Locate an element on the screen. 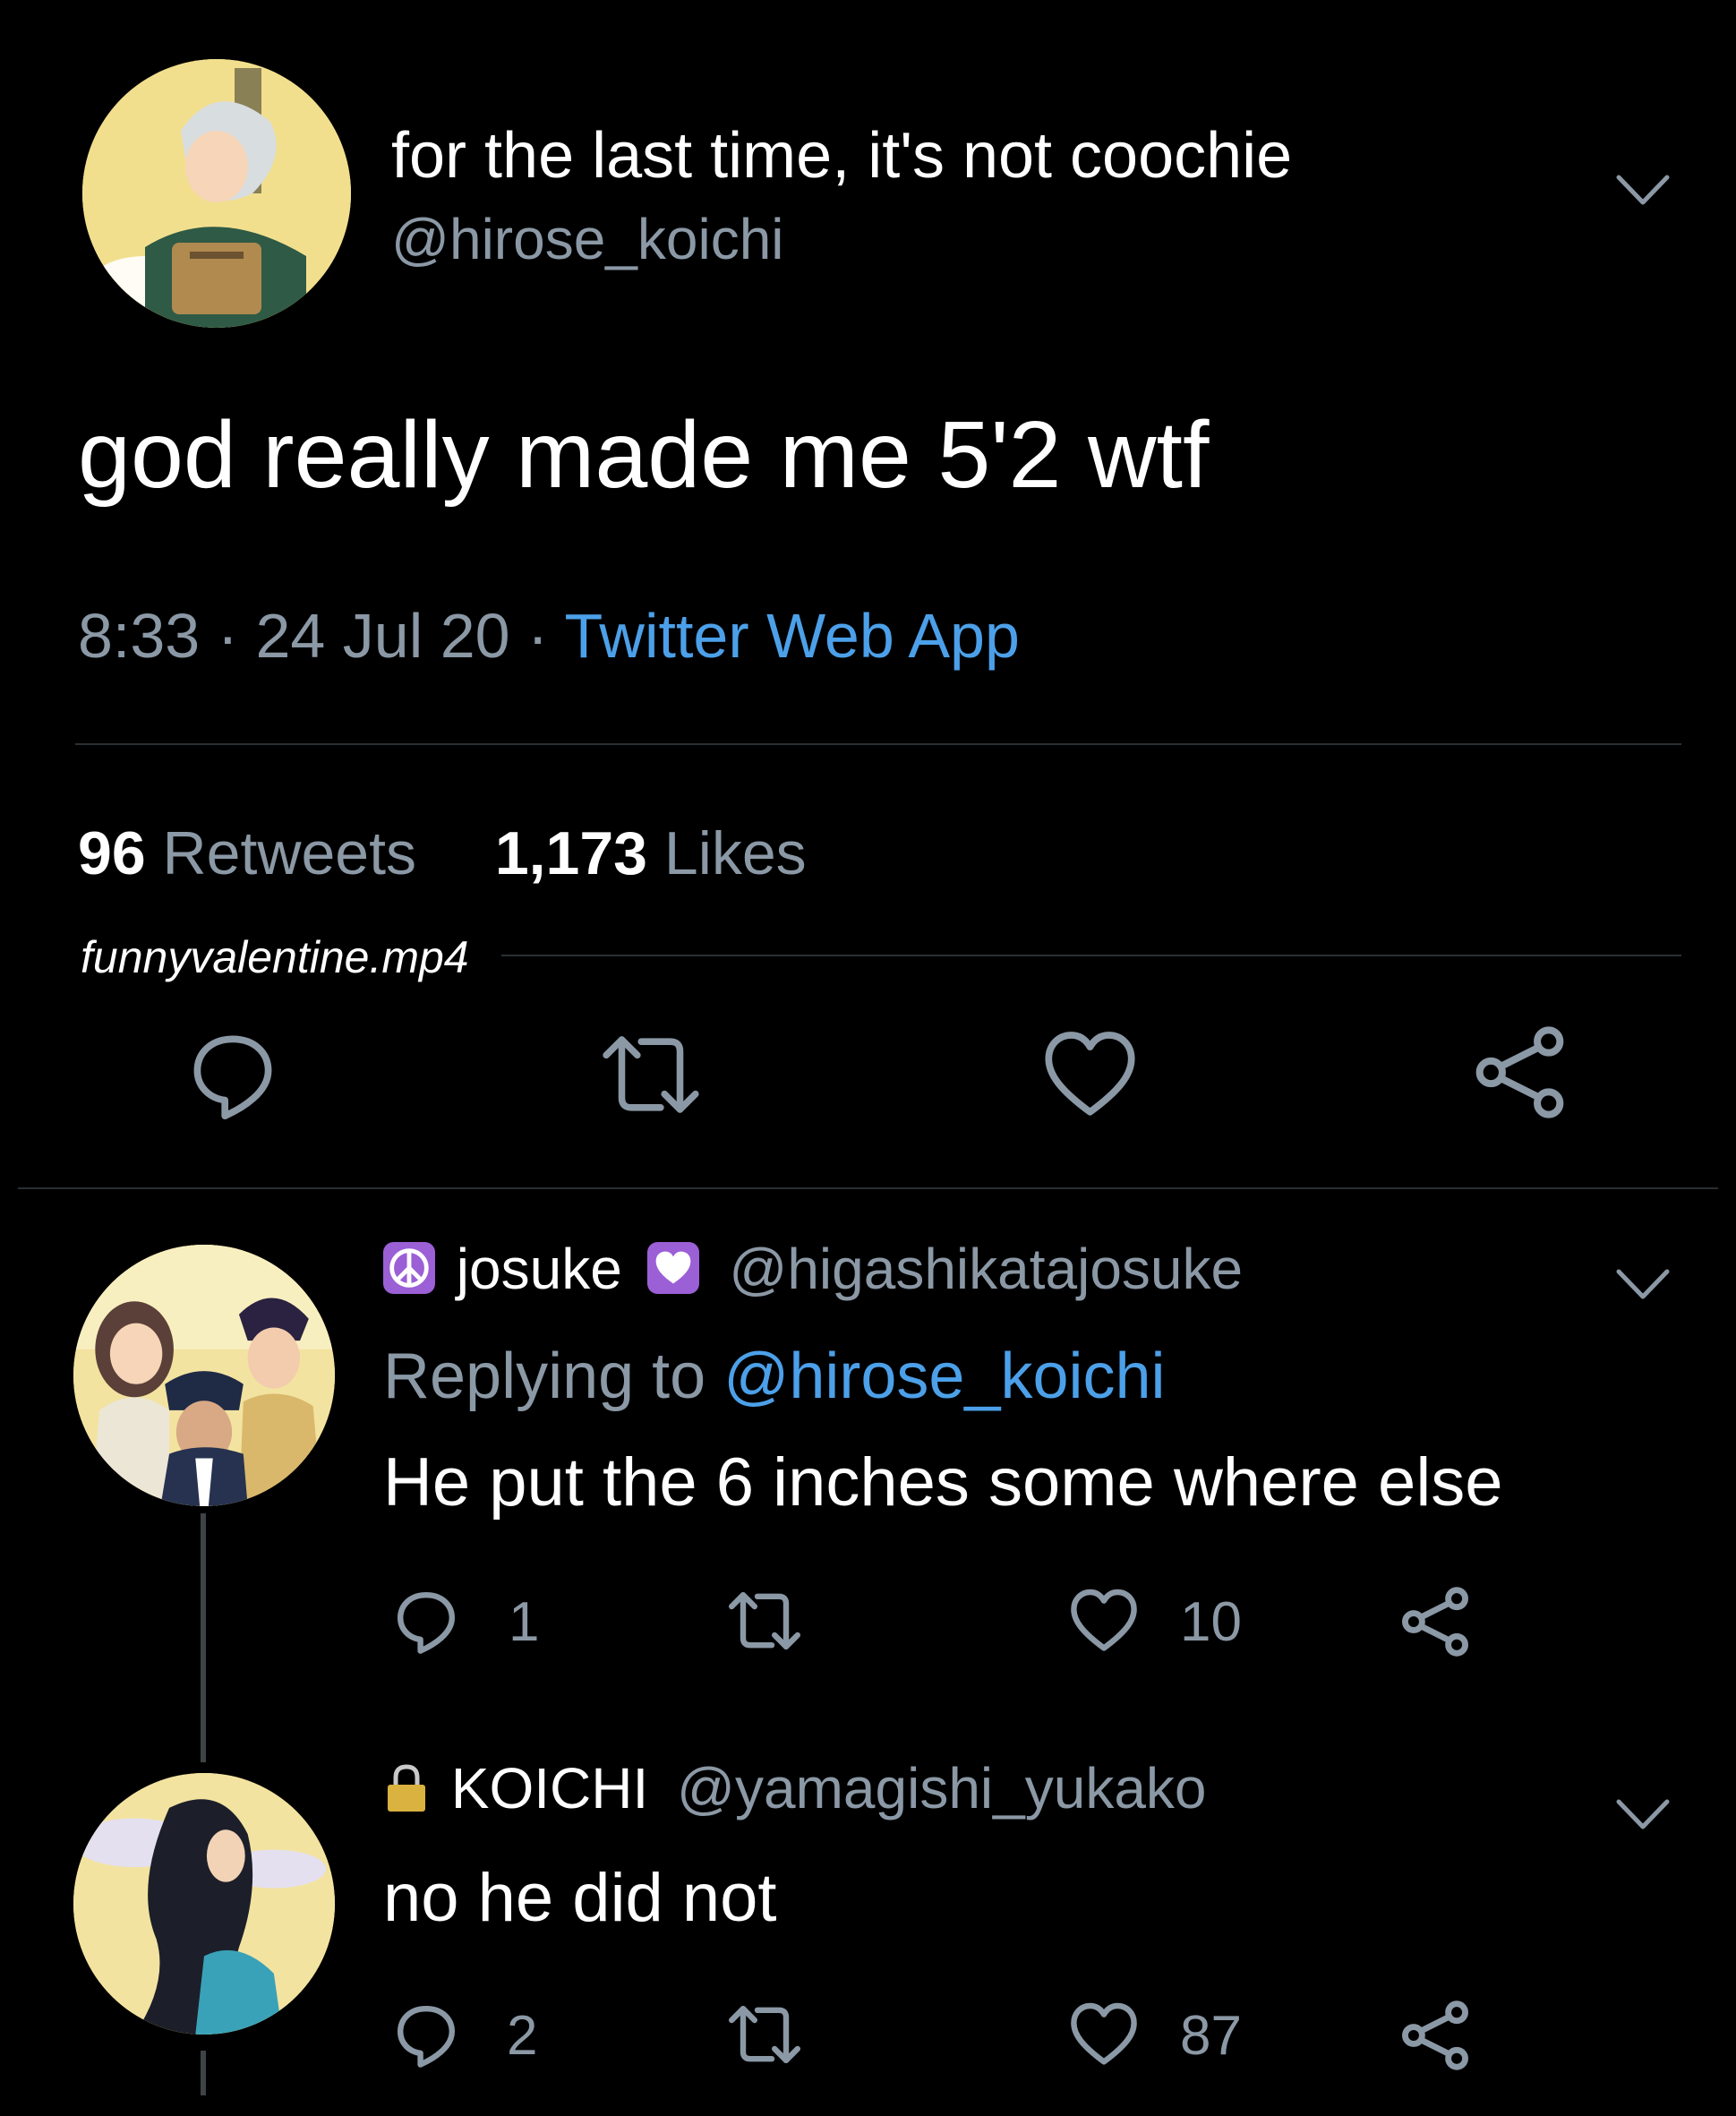 The image size is (1736, 2116). tweet-source-link: Twitter Web App is located at coordinates (792, 636).